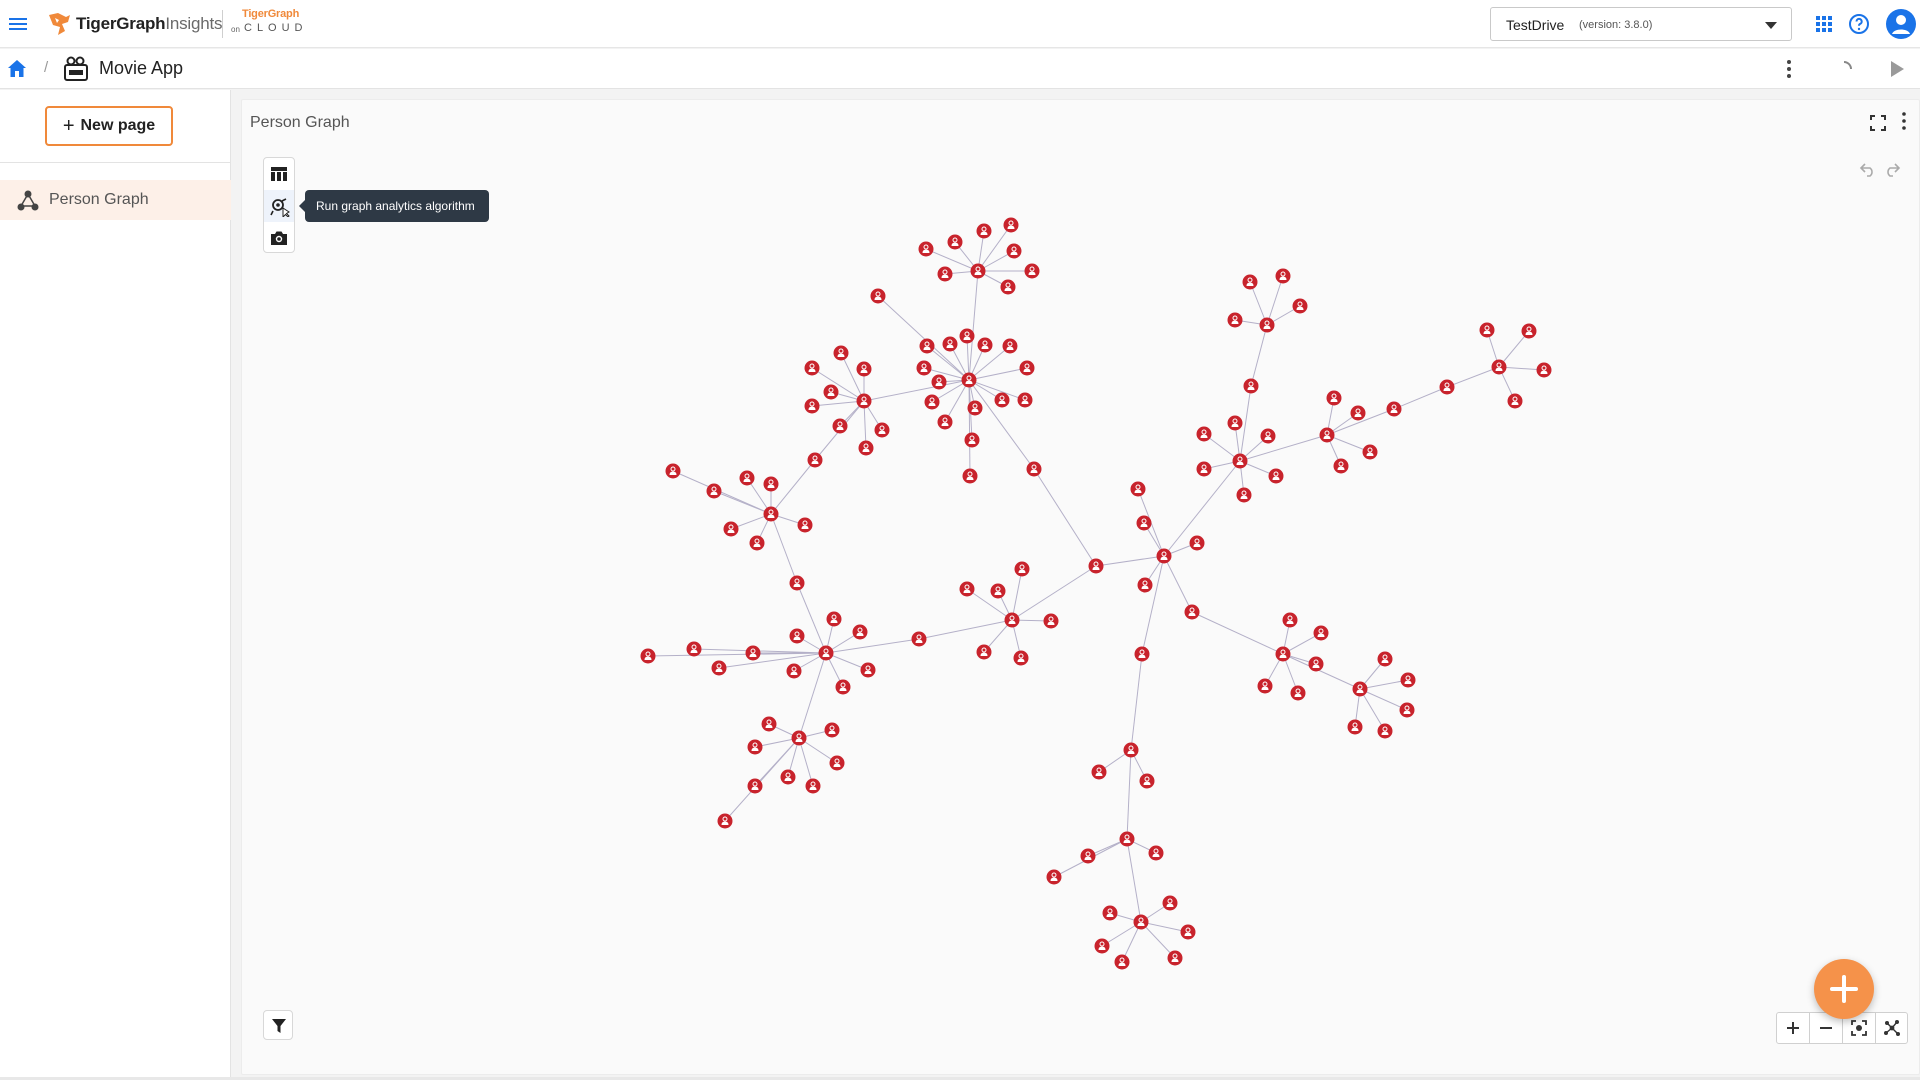 Image resolution: width=1920 pixels, height=1080 pixels. I want to click on apps-grid-icon, so click(1824, 24).